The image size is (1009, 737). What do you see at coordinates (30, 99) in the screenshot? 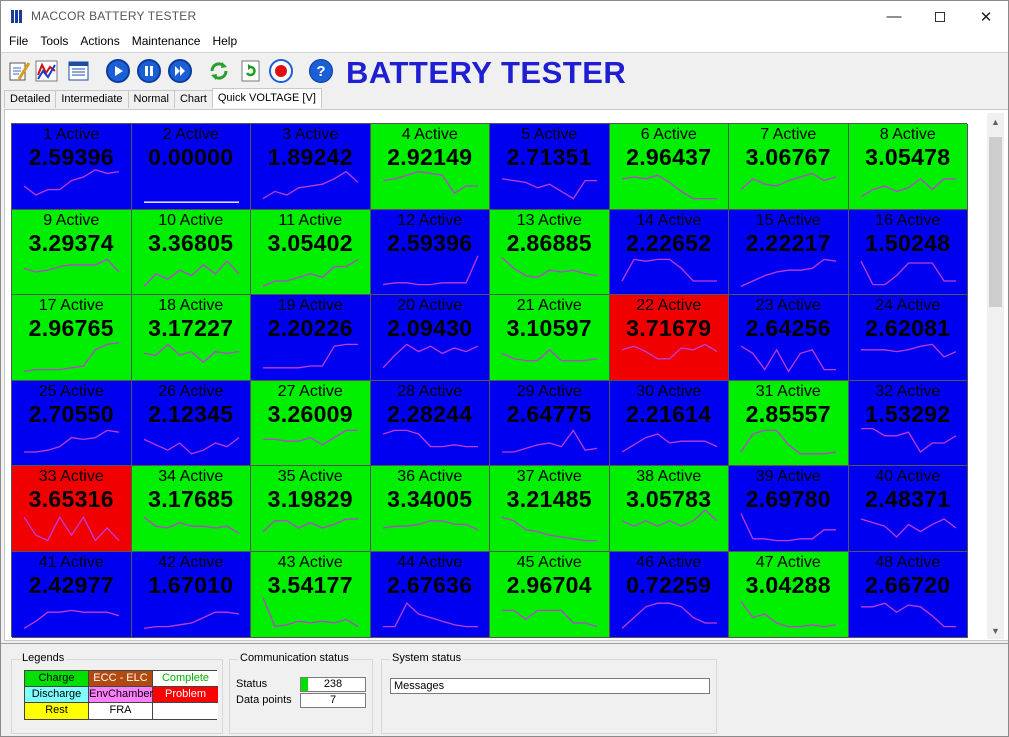
I see `tab-detailed: Detailed` at bounding box center [30, 99].